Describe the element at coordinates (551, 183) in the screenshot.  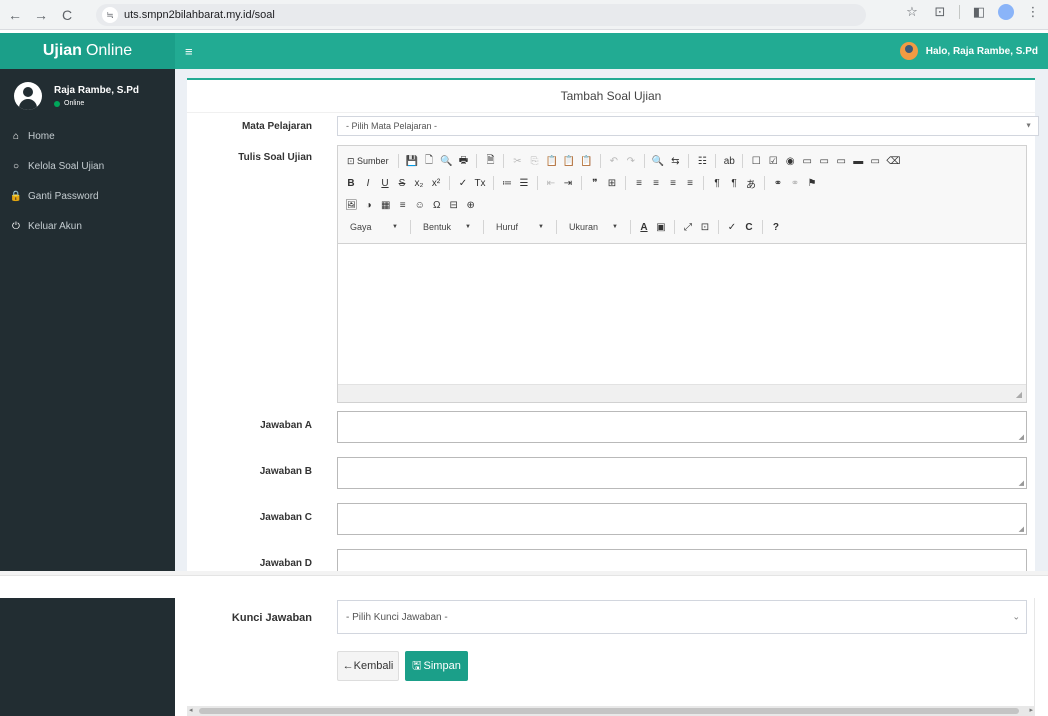
I see `outdent-icon: ⇤` at that location.